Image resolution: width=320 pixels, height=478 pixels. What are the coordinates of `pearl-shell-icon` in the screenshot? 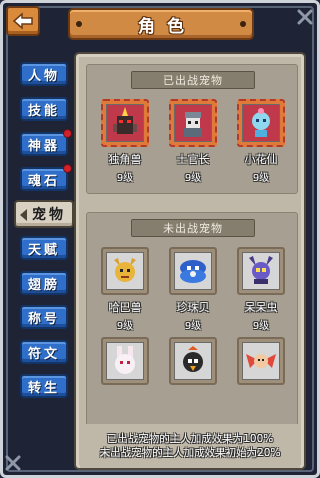 It's located at (193, 271).